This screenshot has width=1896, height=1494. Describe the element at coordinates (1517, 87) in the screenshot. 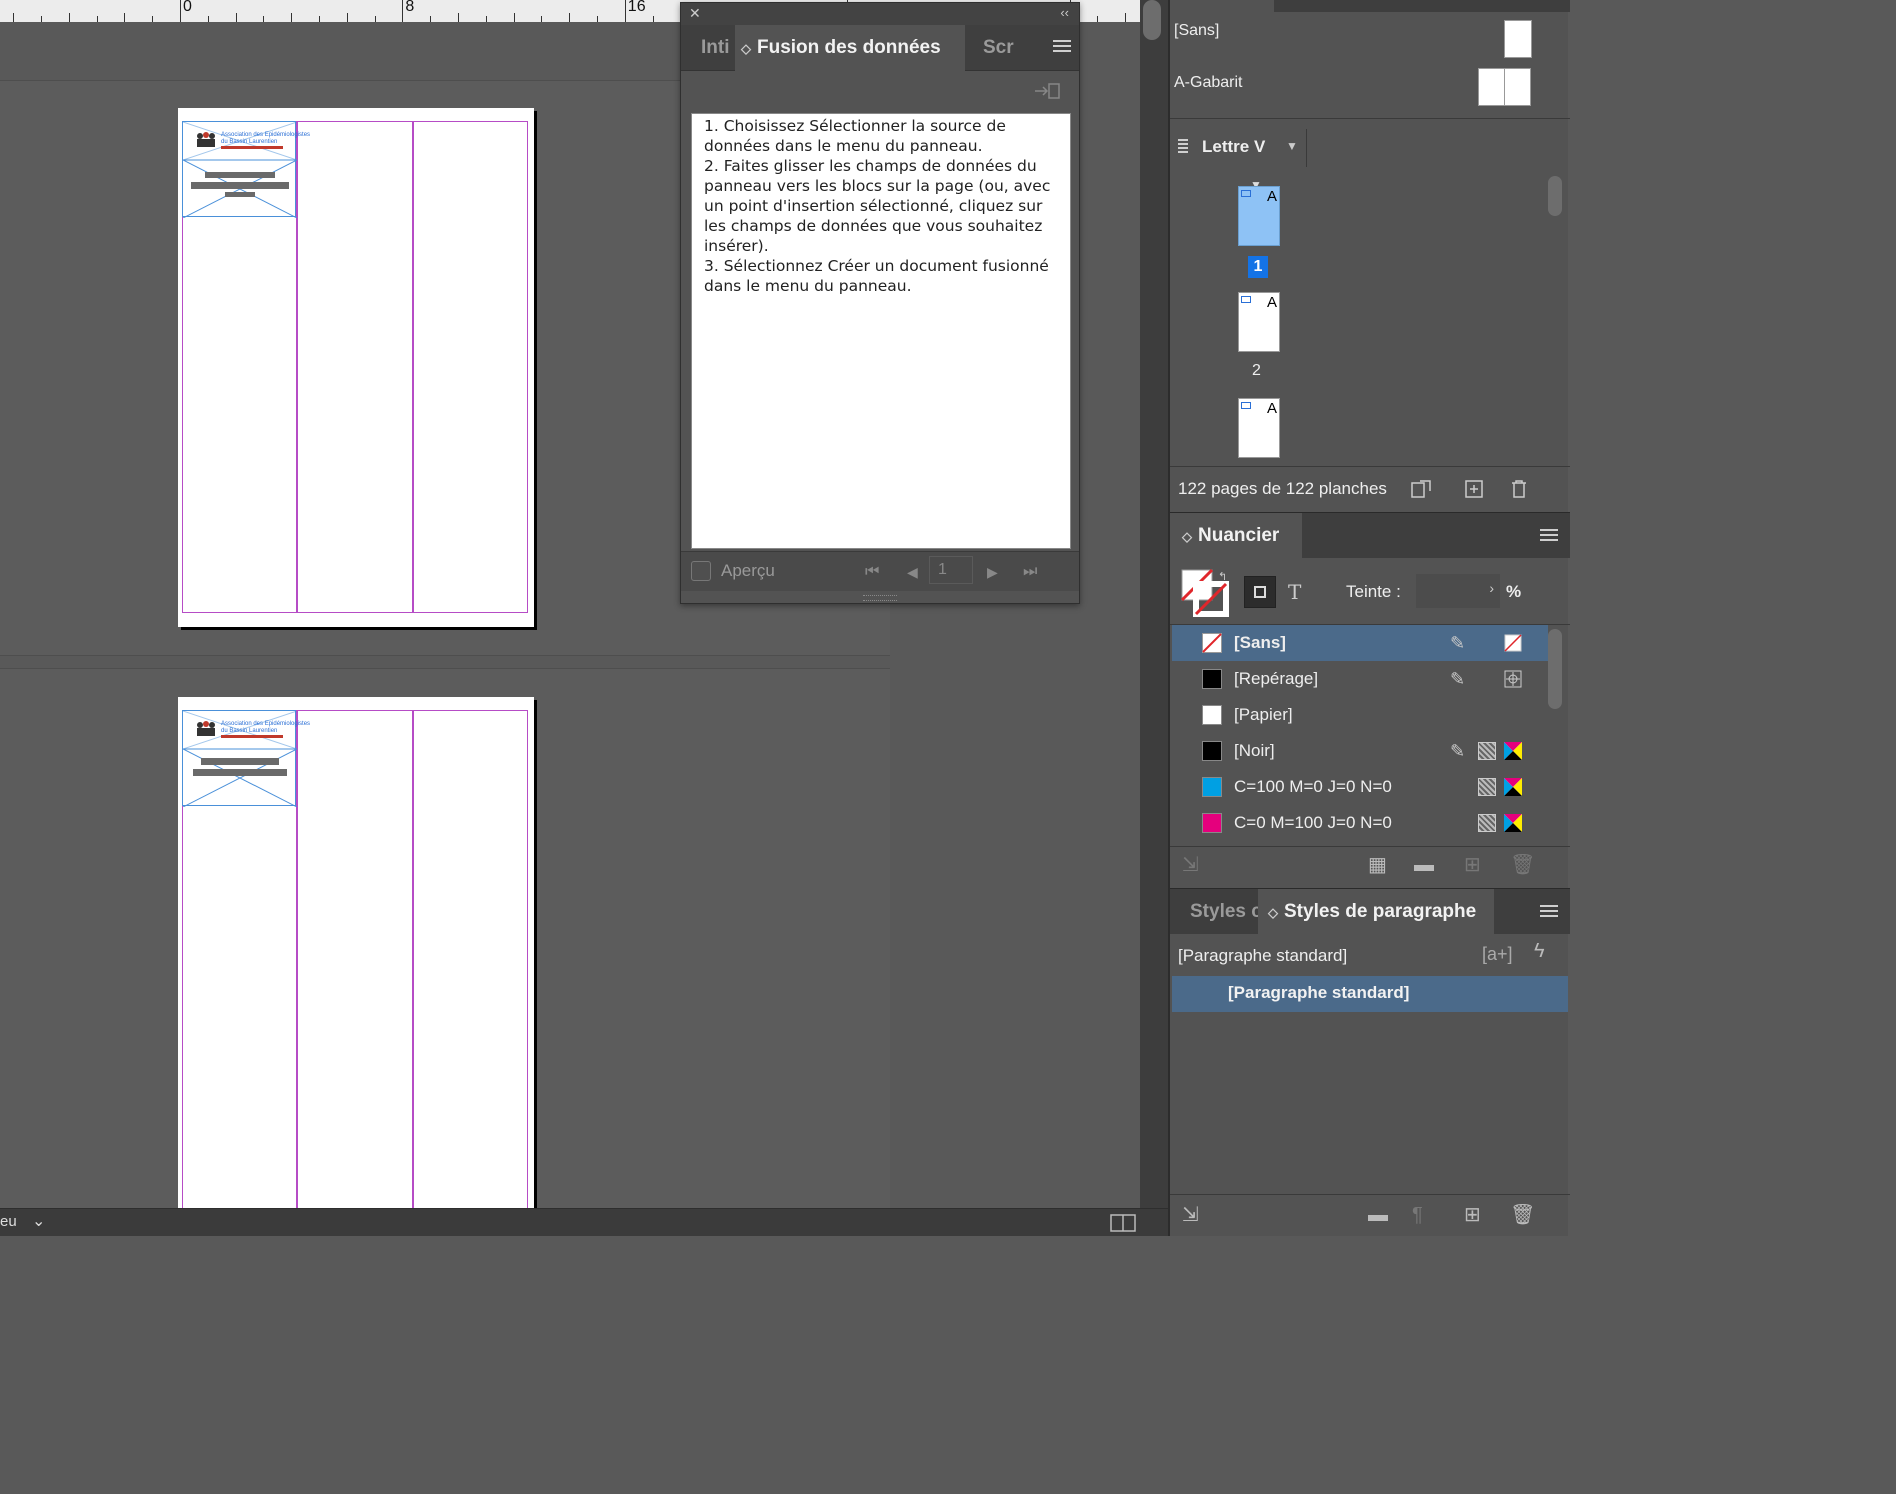

I see `master-a-thumb-right` at that location.